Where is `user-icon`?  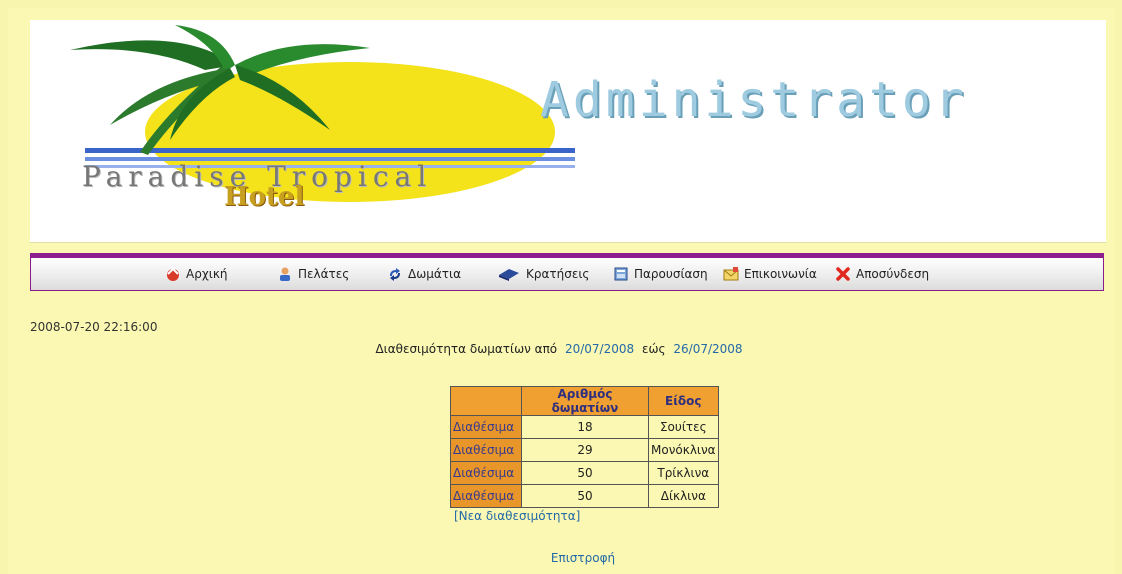
user-icon is located at coordinates (285, 274).